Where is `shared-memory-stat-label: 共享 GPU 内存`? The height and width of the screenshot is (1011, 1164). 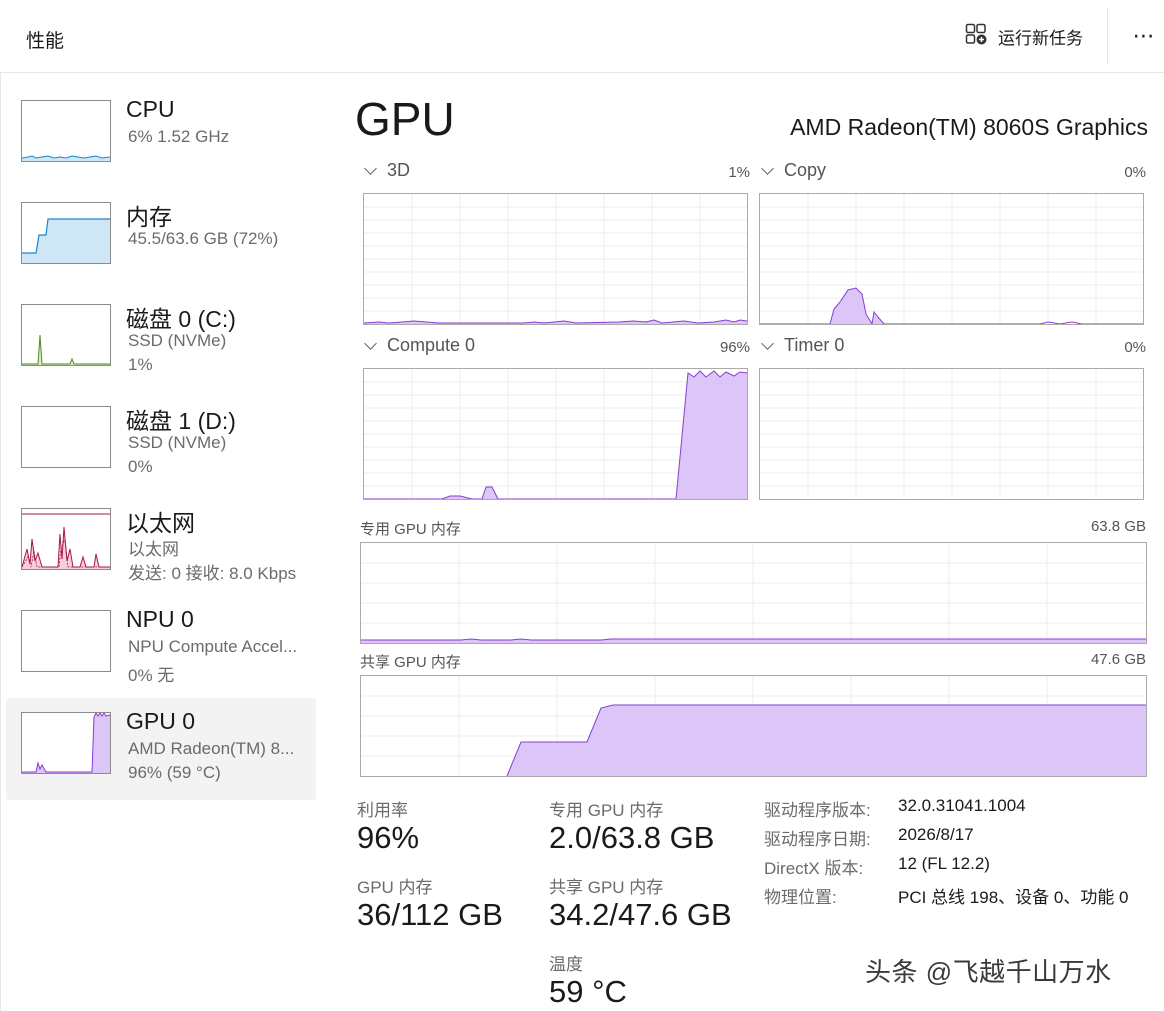 shared-memory-stat-label: 共享 GPU 内存 is located at coordinates (606, 887).